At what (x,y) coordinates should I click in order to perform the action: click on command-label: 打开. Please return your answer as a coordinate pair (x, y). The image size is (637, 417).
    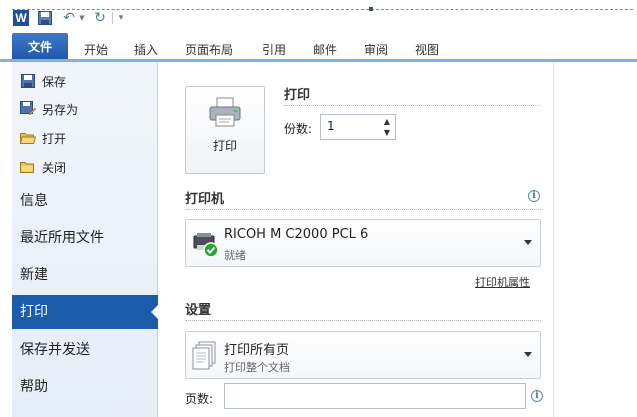
    Looking at the image, I should click on (54, 138).